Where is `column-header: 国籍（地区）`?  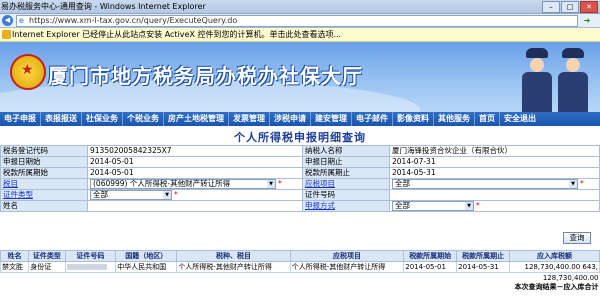 column-header: 国籍（地区） is located at coordinates (146, 256).